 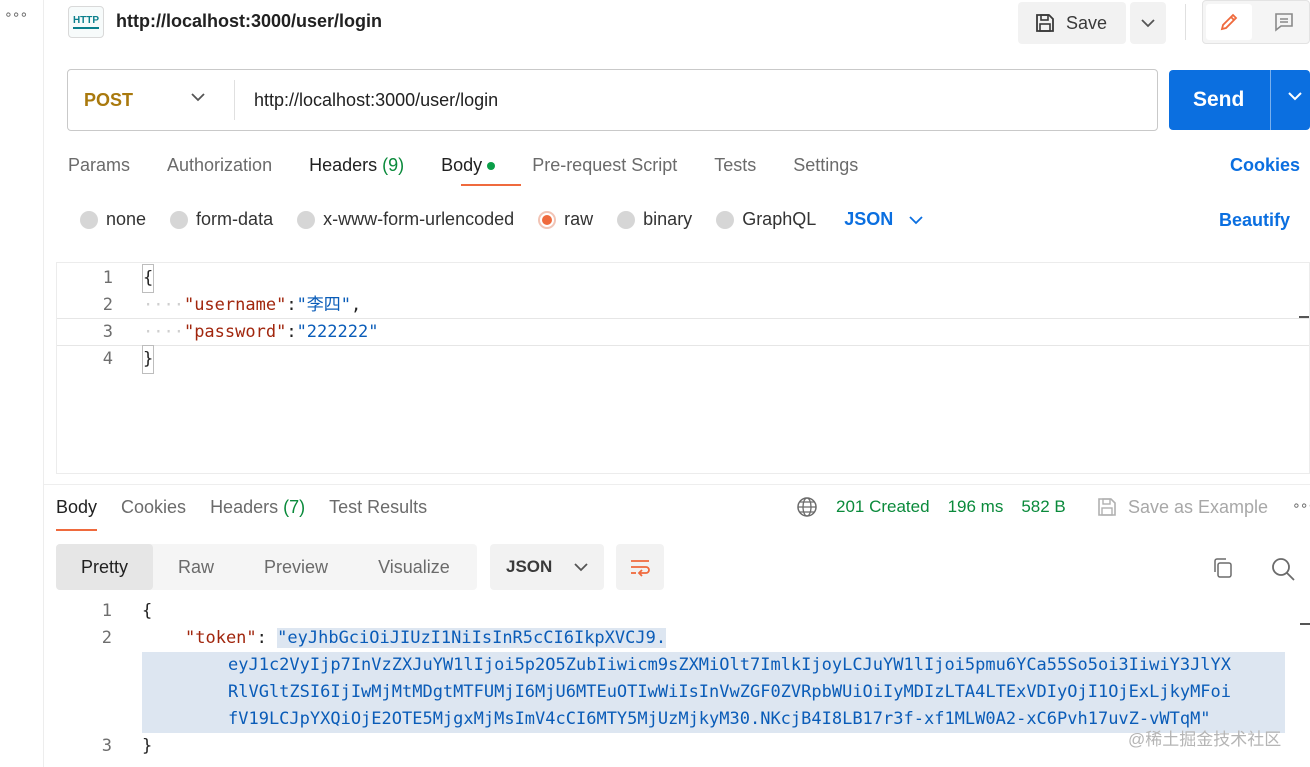 What do you see at coordinates (976, 507) in the screenshot?
I see `response-time: 196 ms` at bounding box center [976, 507].